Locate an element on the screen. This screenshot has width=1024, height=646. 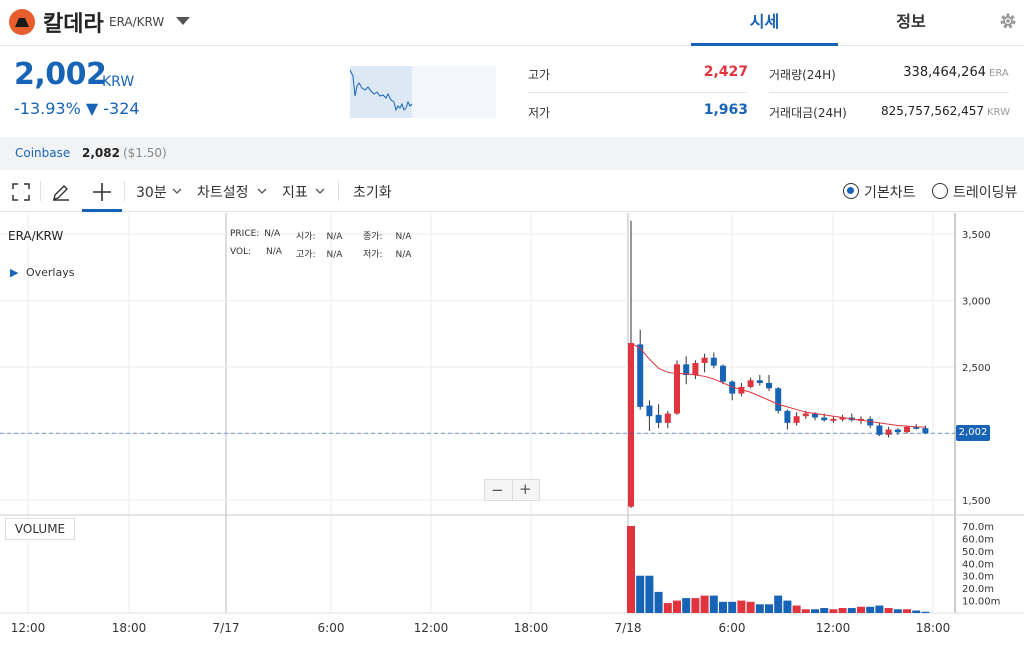
coin-name: 칼데라 is located at coordinates (73, 24).